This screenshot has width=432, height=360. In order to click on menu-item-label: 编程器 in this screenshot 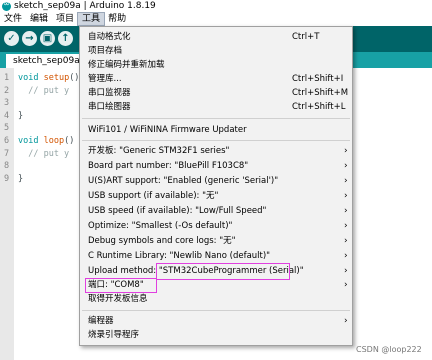, I will do `click(101, 321)`.